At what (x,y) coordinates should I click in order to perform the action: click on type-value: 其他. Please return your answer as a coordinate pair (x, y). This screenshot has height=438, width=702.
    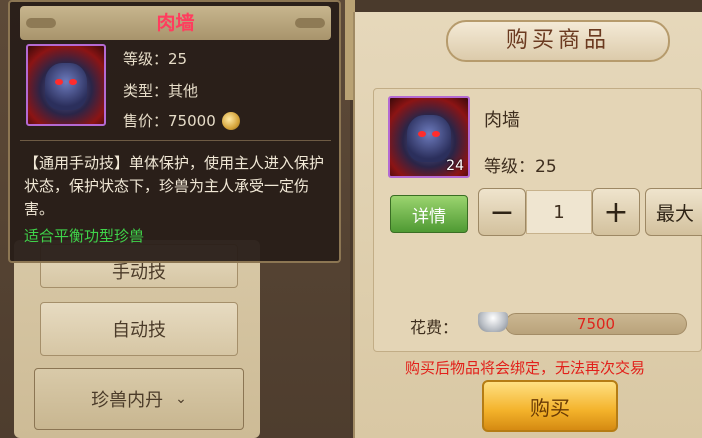
    Looking at the image, I should click on (183, 91).